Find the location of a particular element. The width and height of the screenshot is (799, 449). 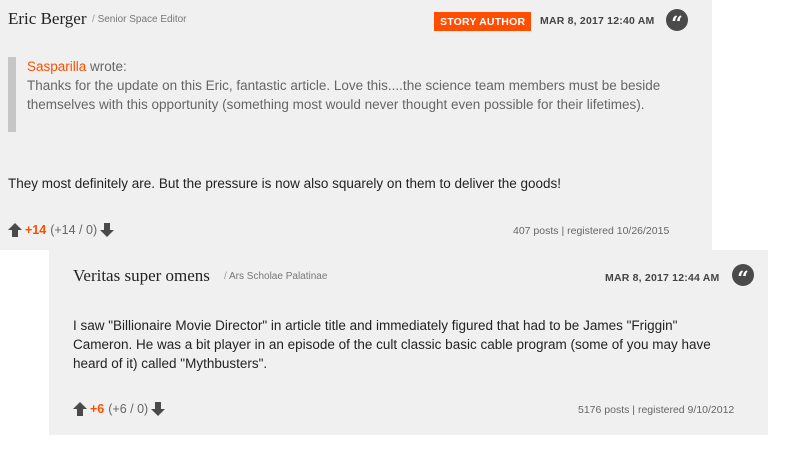

vote-score: +14 is located at coordinates (36, 230).